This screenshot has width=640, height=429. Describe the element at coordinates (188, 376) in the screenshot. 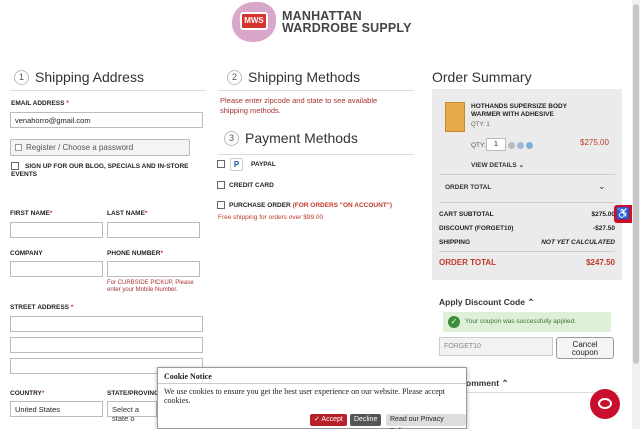

I see `cookie-title: Cookie Notice` at that location.